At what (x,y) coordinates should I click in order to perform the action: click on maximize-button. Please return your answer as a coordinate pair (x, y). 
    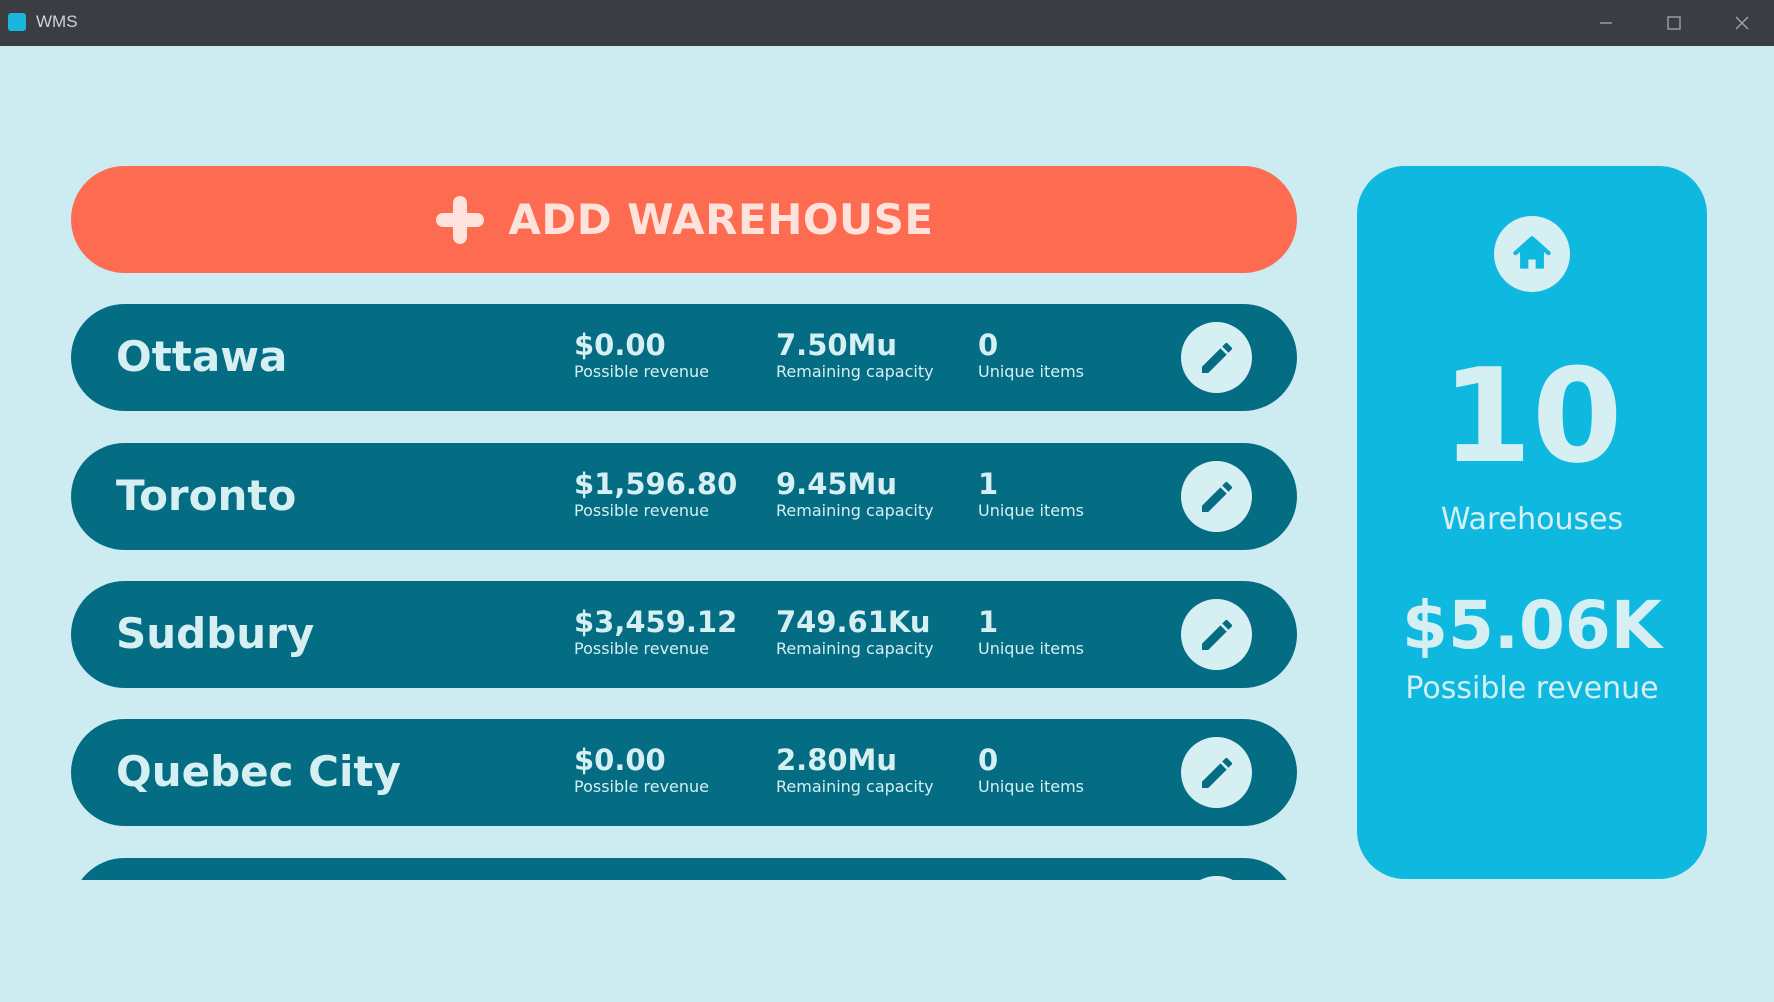
    Looking at the image, I should click on (1674, 23).